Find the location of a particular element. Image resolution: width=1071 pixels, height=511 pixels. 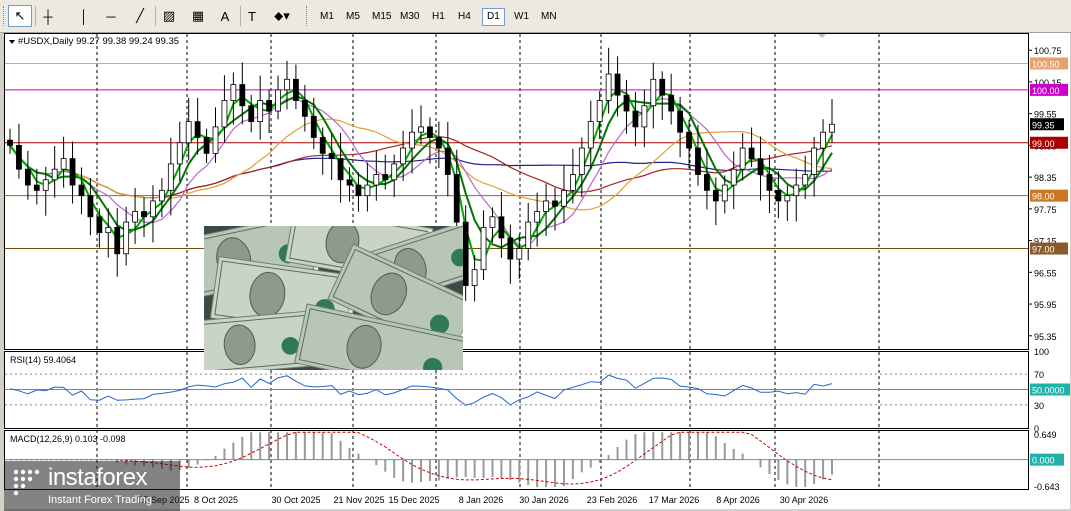

text-tool-button: A is located at coordinates (225, 16).